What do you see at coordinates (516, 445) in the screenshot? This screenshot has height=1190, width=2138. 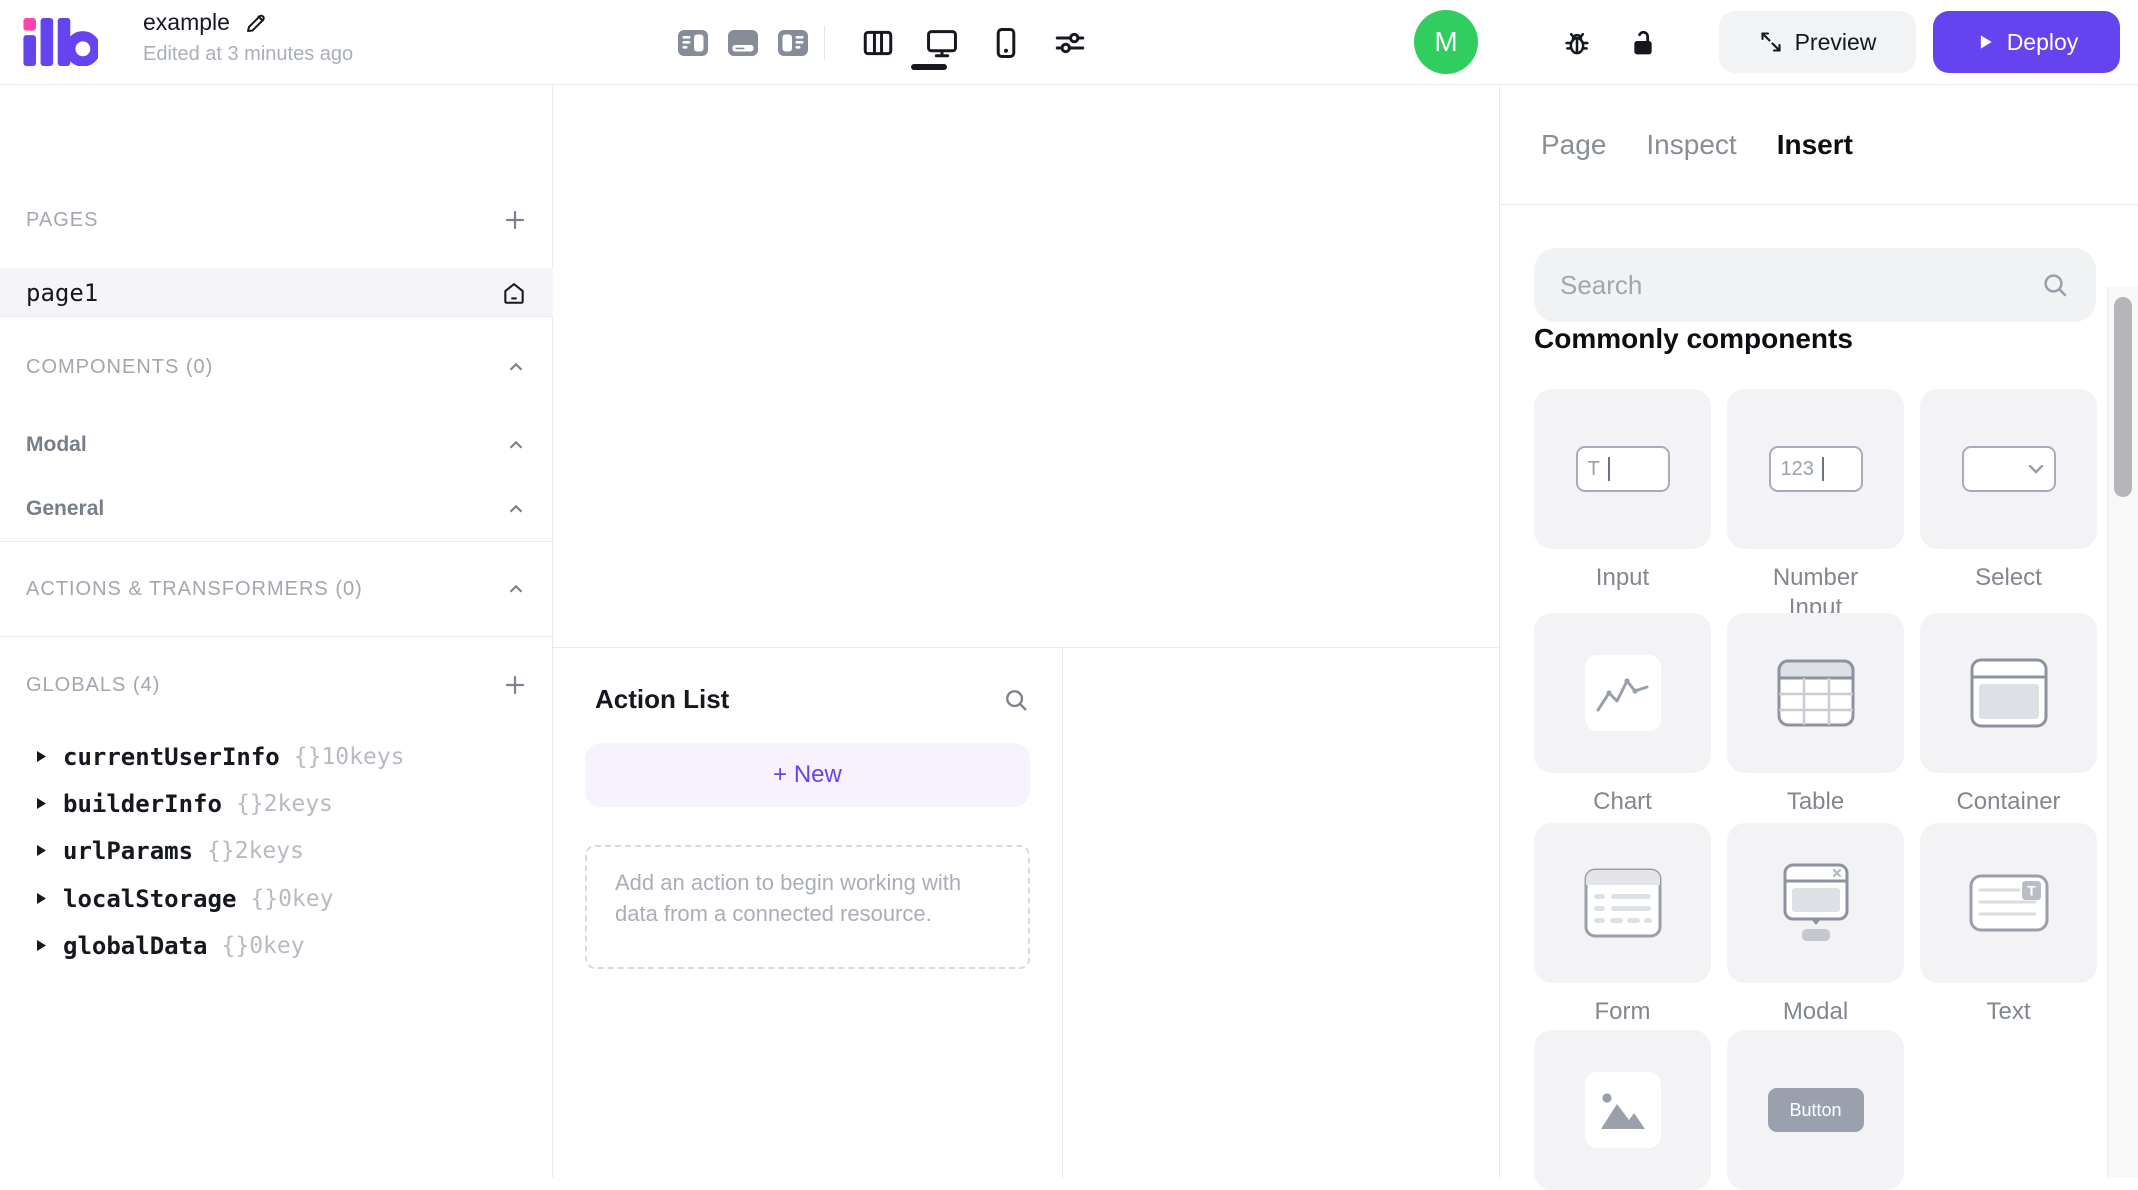 I see `modal-collapse-chevron-icon` at bounding box center [516, 445].